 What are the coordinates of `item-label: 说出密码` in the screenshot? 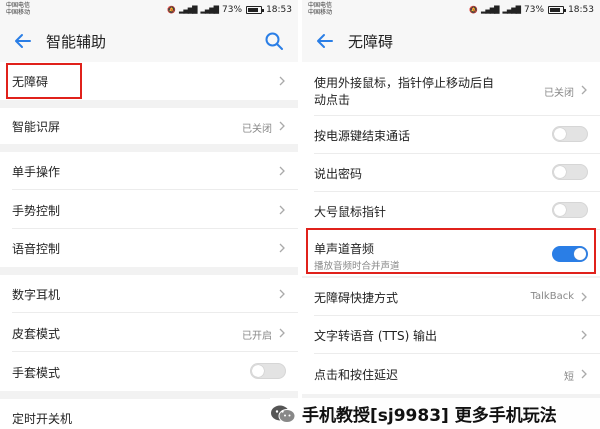 It's located at (338, 174).